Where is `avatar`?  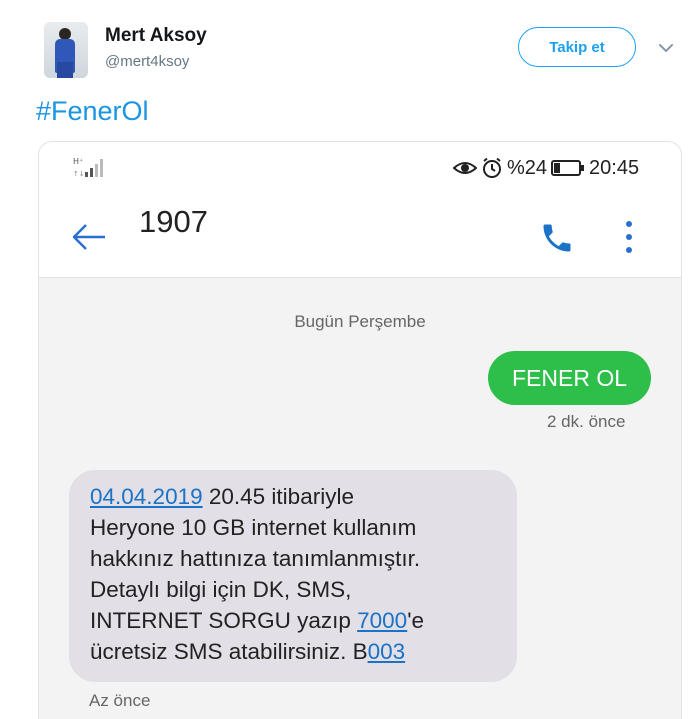 avatar is located at coordinates (66, 50).